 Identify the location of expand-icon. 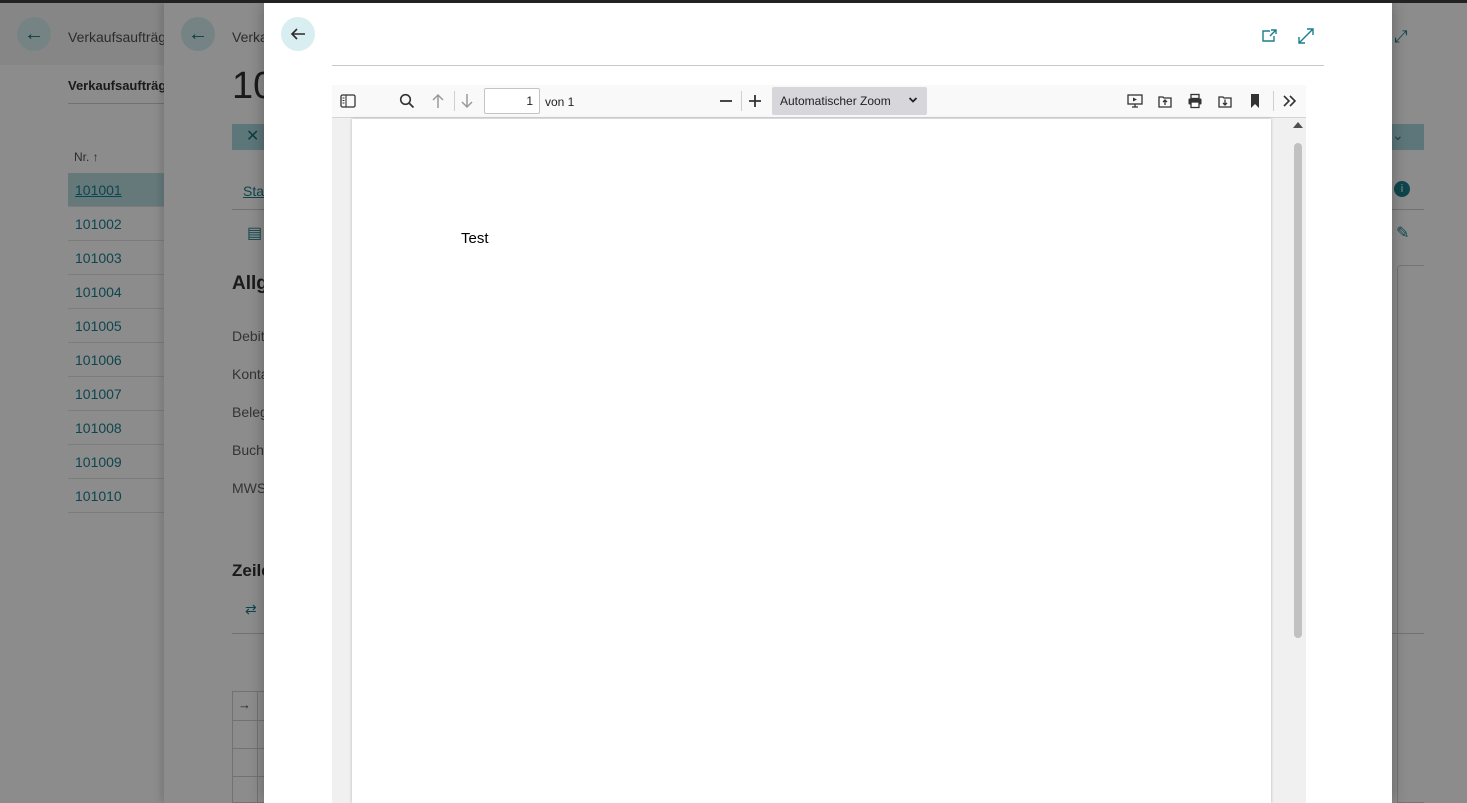
(1306, 36).